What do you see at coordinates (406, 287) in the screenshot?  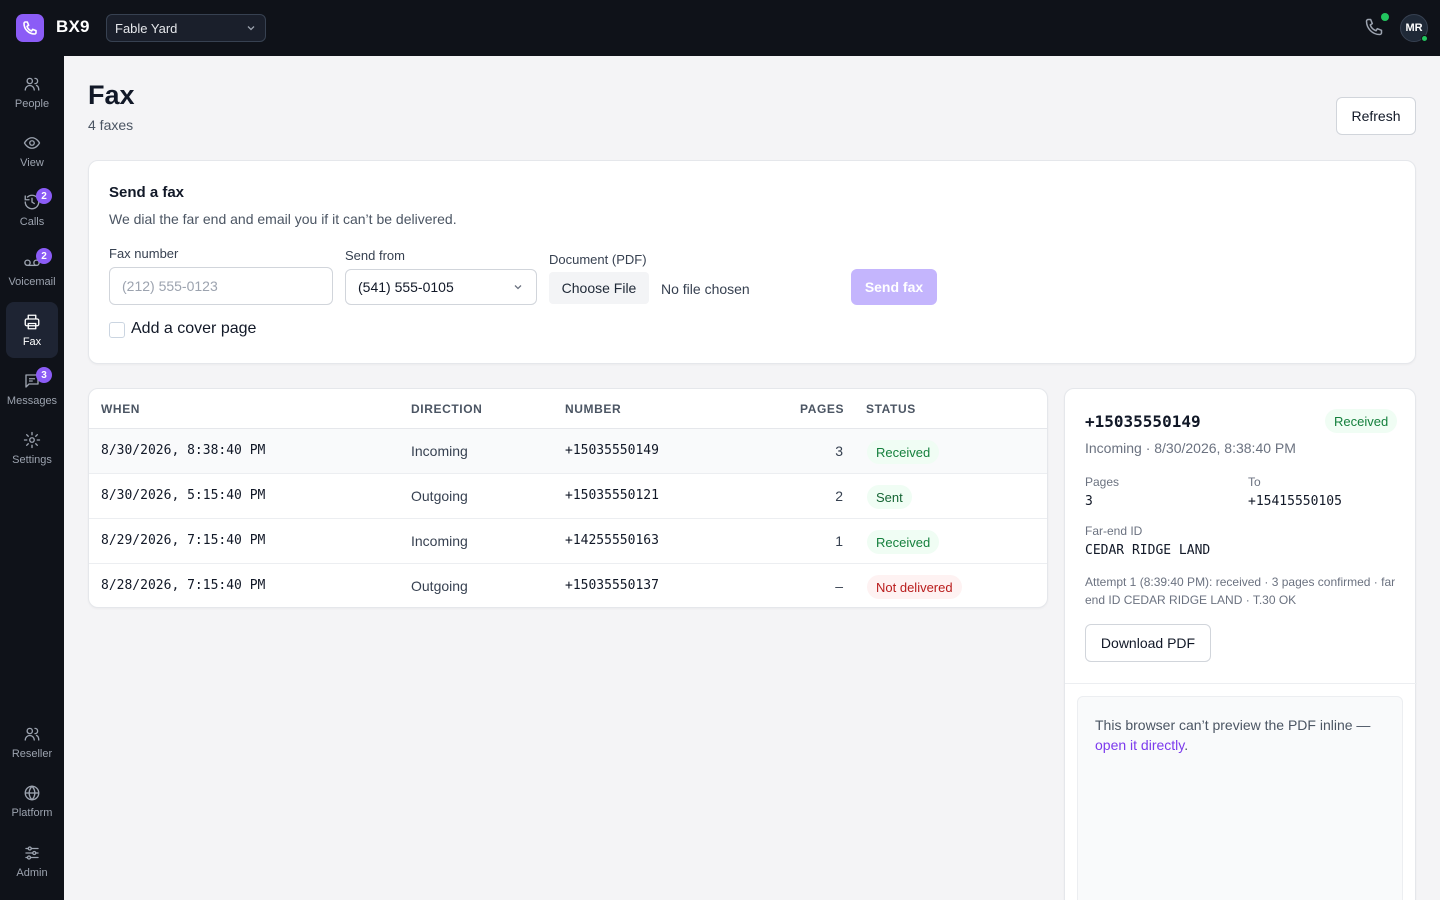 I see `send-from-value: (541) 555-0105` at bounding box center [406, 287].